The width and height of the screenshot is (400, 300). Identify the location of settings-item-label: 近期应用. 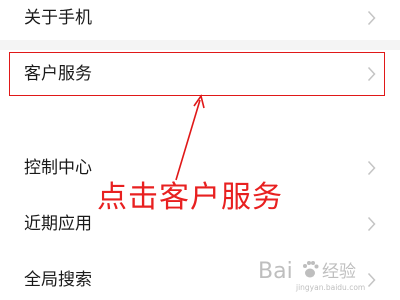
(58, 224).